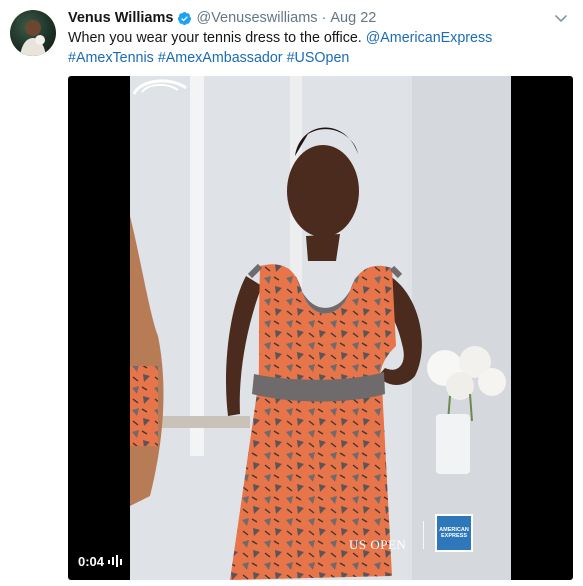 The image size is (583, 586). What do you see at coordinates (111, 58) in the screenshot?
I see `hashtag-link: #AmexTennis` at bounding box center [111, 58].